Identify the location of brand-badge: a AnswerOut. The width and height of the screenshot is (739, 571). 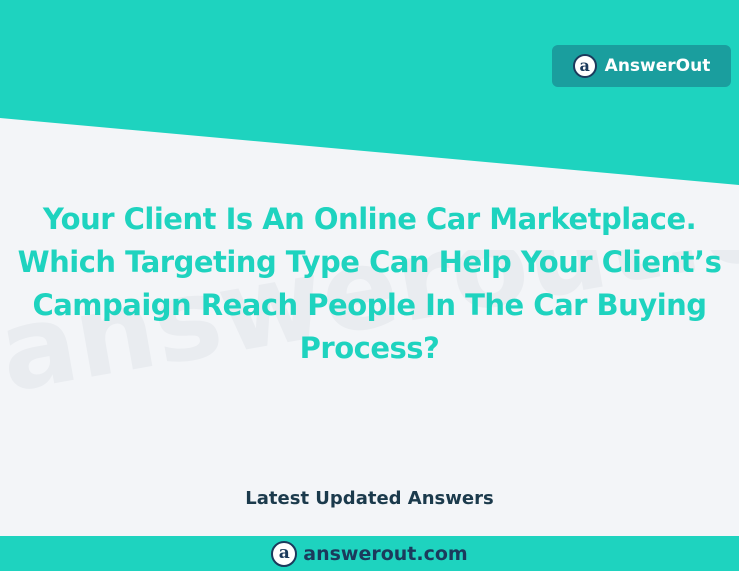
(641, 66).